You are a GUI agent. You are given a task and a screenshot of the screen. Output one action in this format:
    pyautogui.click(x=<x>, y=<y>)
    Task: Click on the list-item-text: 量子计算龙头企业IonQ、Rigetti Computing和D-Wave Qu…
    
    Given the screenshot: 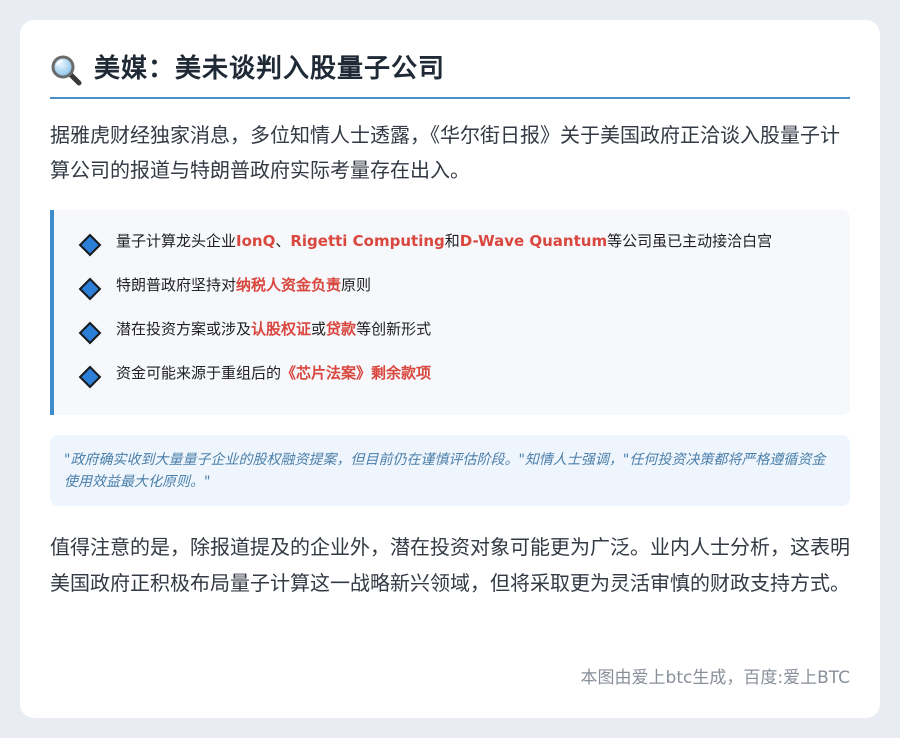 What is the action you would take?
    pyautogui.click(x=444, y=240)
    